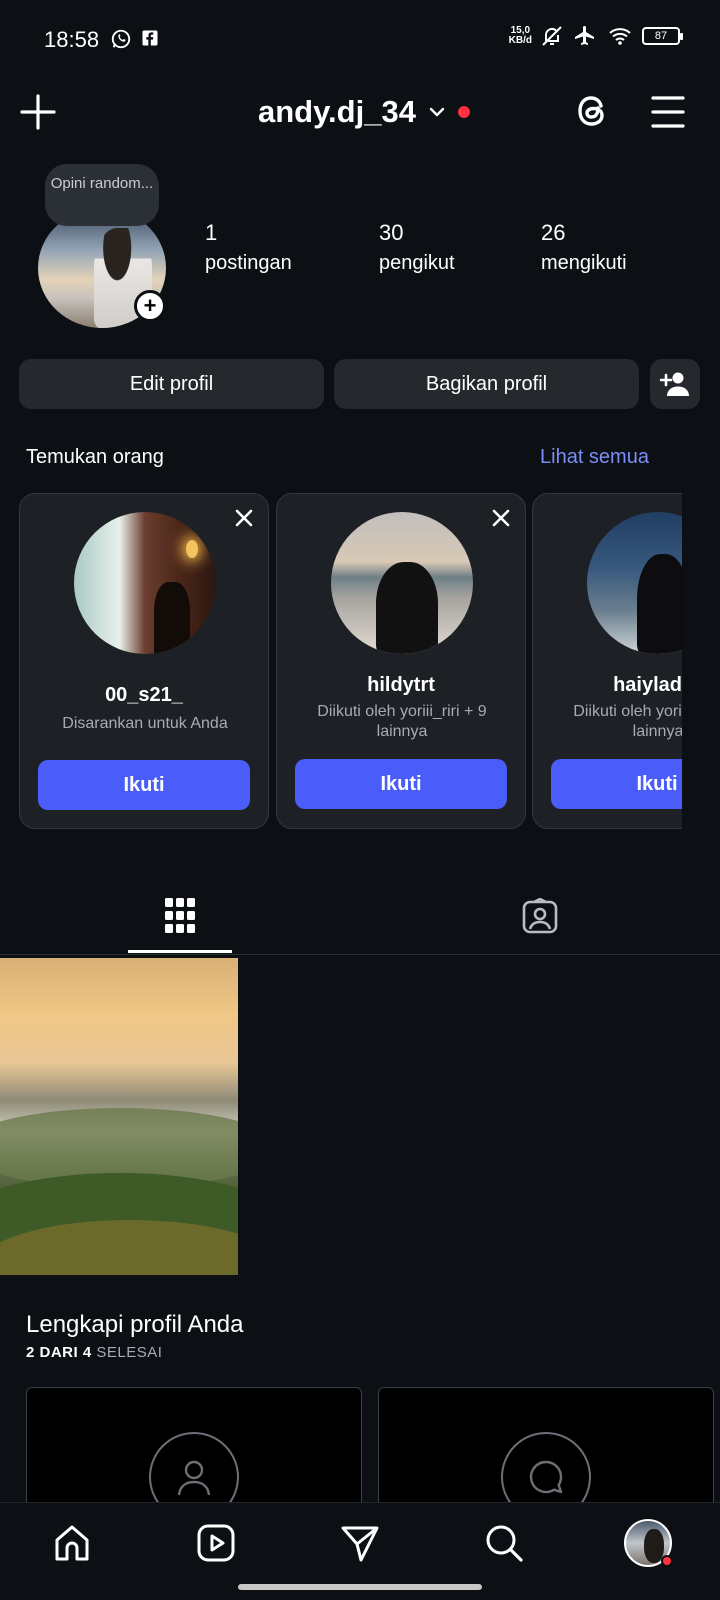 This screenshot has height=1600, width=720. I want to click on account-switcher: andy.dj_34, so click(364, 112).